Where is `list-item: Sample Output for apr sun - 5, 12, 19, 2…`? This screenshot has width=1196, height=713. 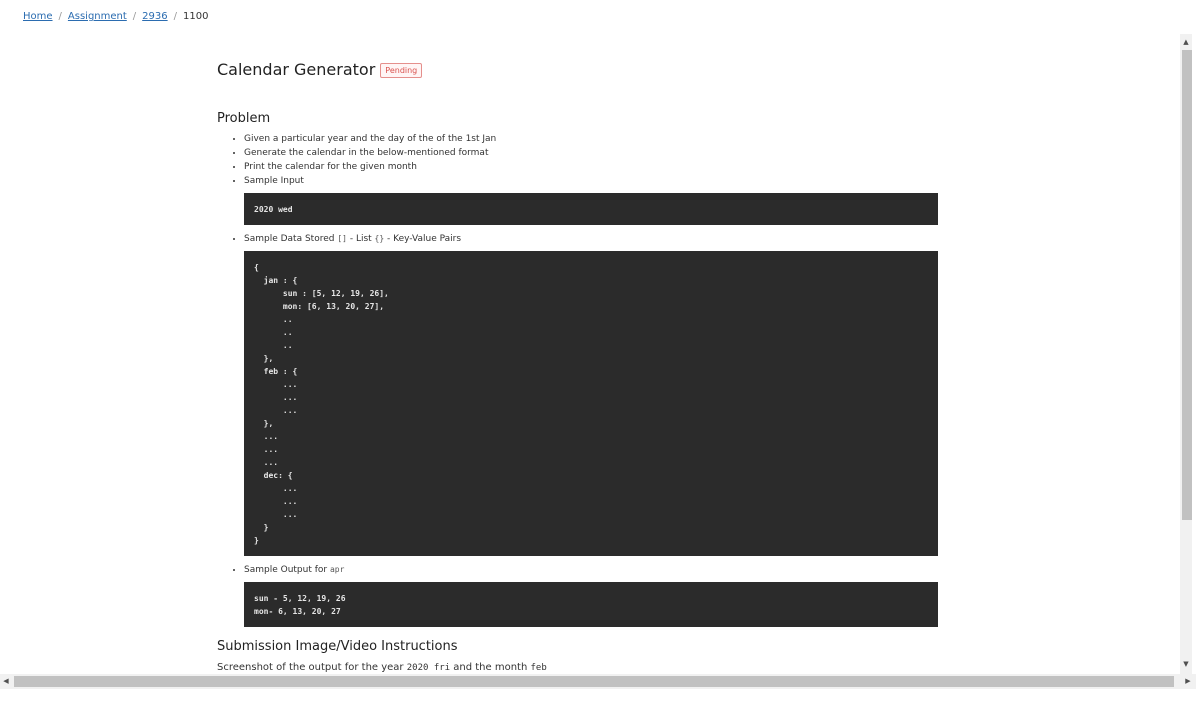
list-item: Sample Output for apr sun - 5, 12, 19, 2… is located at coordinates (601, 595).